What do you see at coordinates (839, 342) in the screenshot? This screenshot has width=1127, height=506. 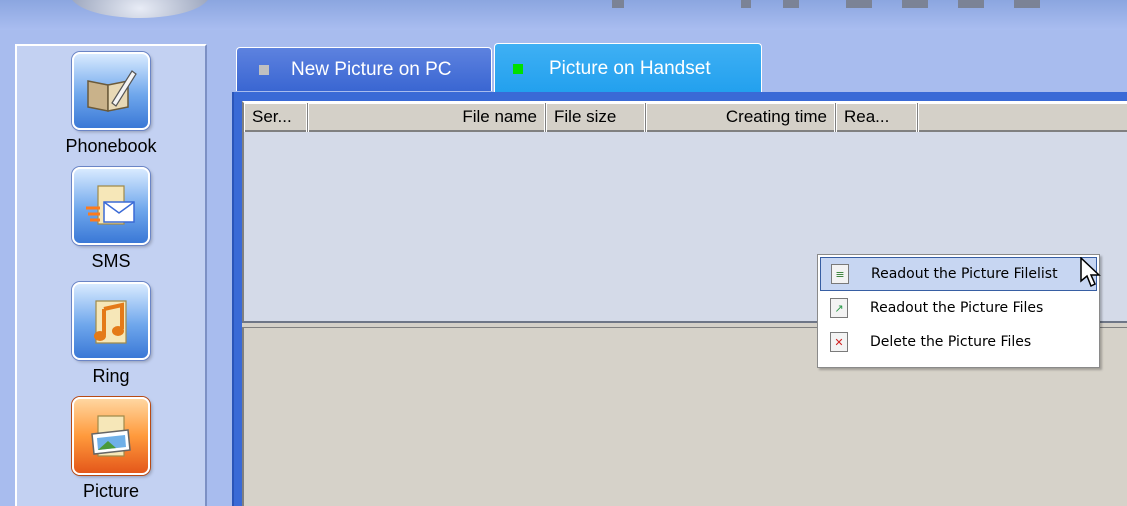 I see `delete-file-icon: ✕` at bounding box center [839, 342].